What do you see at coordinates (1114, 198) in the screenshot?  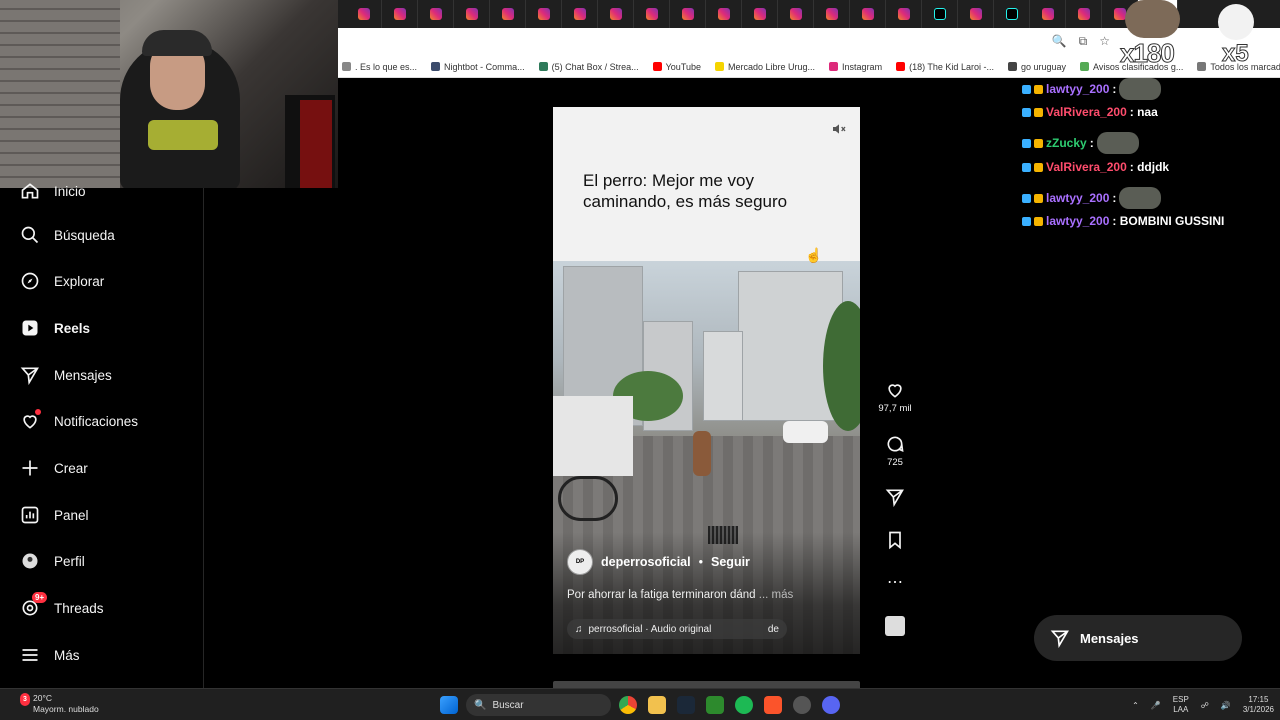 I see `chat-text: :` at bounding box center [1114, 198].